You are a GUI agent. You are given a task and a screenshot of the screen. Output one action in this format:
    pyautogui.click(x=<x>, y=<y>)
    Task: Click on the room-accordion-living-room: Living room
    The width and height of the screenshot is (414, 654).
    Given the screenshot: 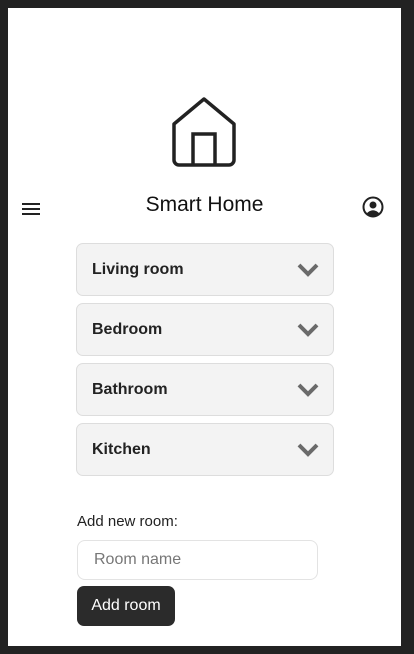 What is the action you would take?
    pyautogui.click(x=205, y=269)
    